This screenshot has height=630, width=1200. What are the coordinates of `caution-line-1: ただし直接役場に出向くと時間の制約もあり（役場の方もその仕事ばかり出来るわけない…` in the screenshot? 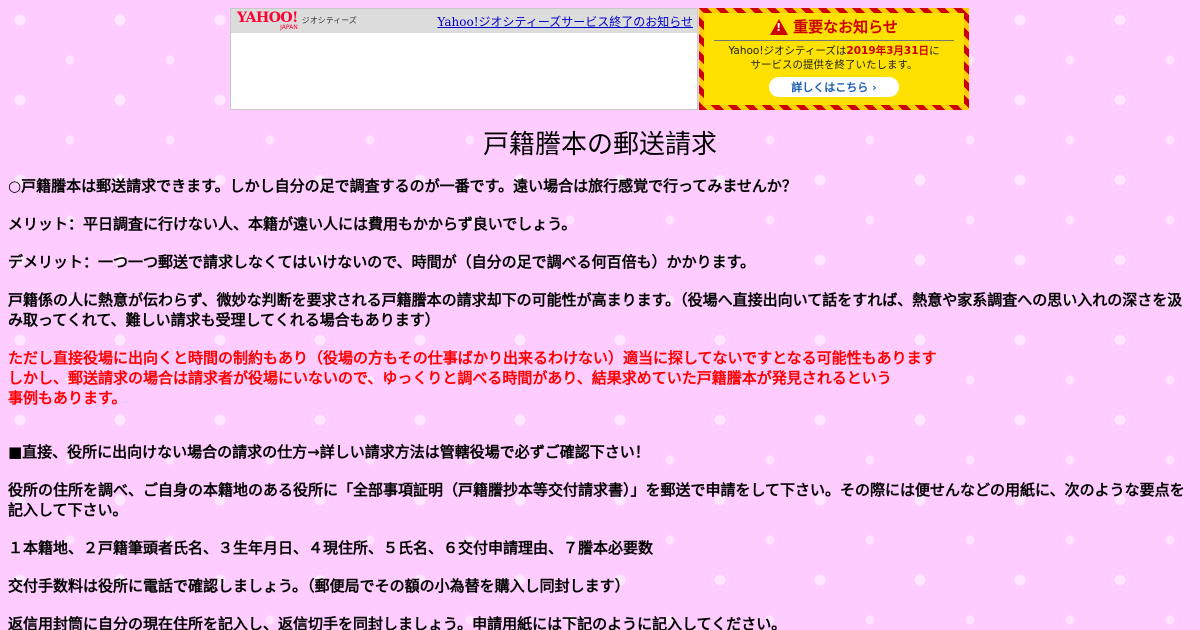 It's located at (472, 358).